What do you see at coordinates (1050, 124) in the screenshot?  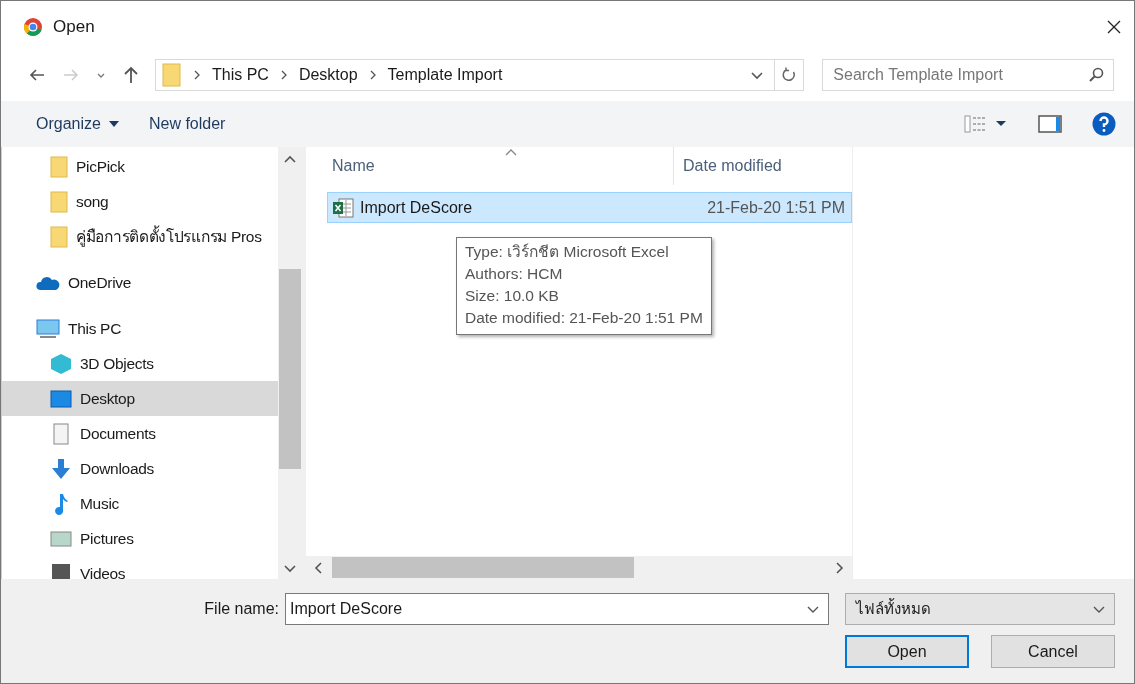 I see `preview-pane-icon` at bounding box center [1050, 124].